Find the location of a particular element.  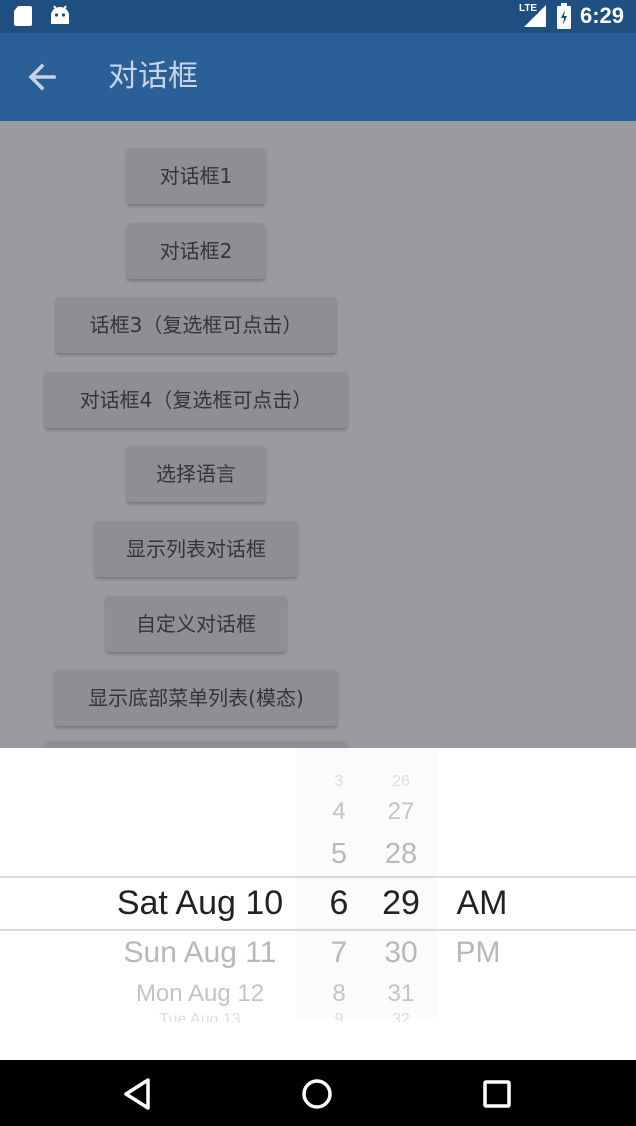

custom-dialog-button: 自定义对话框 is located at coordinates (196, 624).